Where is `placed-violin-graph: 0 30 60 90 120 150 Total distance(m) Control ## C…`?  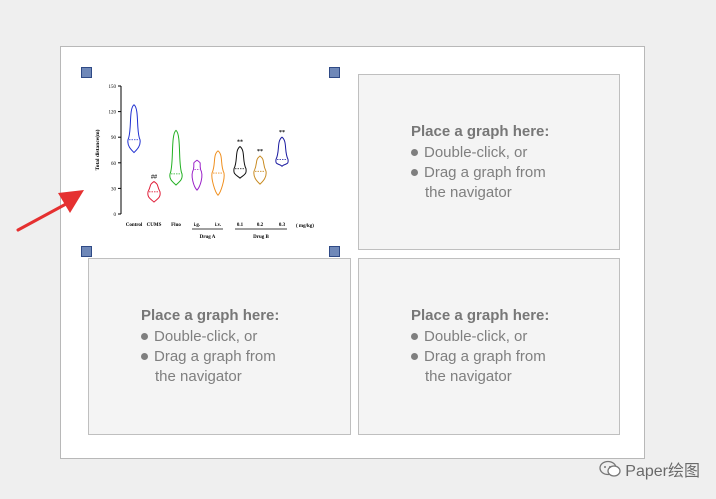
placed-violin-graph: 0 30 60 90 120 150 Total distance(m) Control ## C… is located at coordinates (207, 160).